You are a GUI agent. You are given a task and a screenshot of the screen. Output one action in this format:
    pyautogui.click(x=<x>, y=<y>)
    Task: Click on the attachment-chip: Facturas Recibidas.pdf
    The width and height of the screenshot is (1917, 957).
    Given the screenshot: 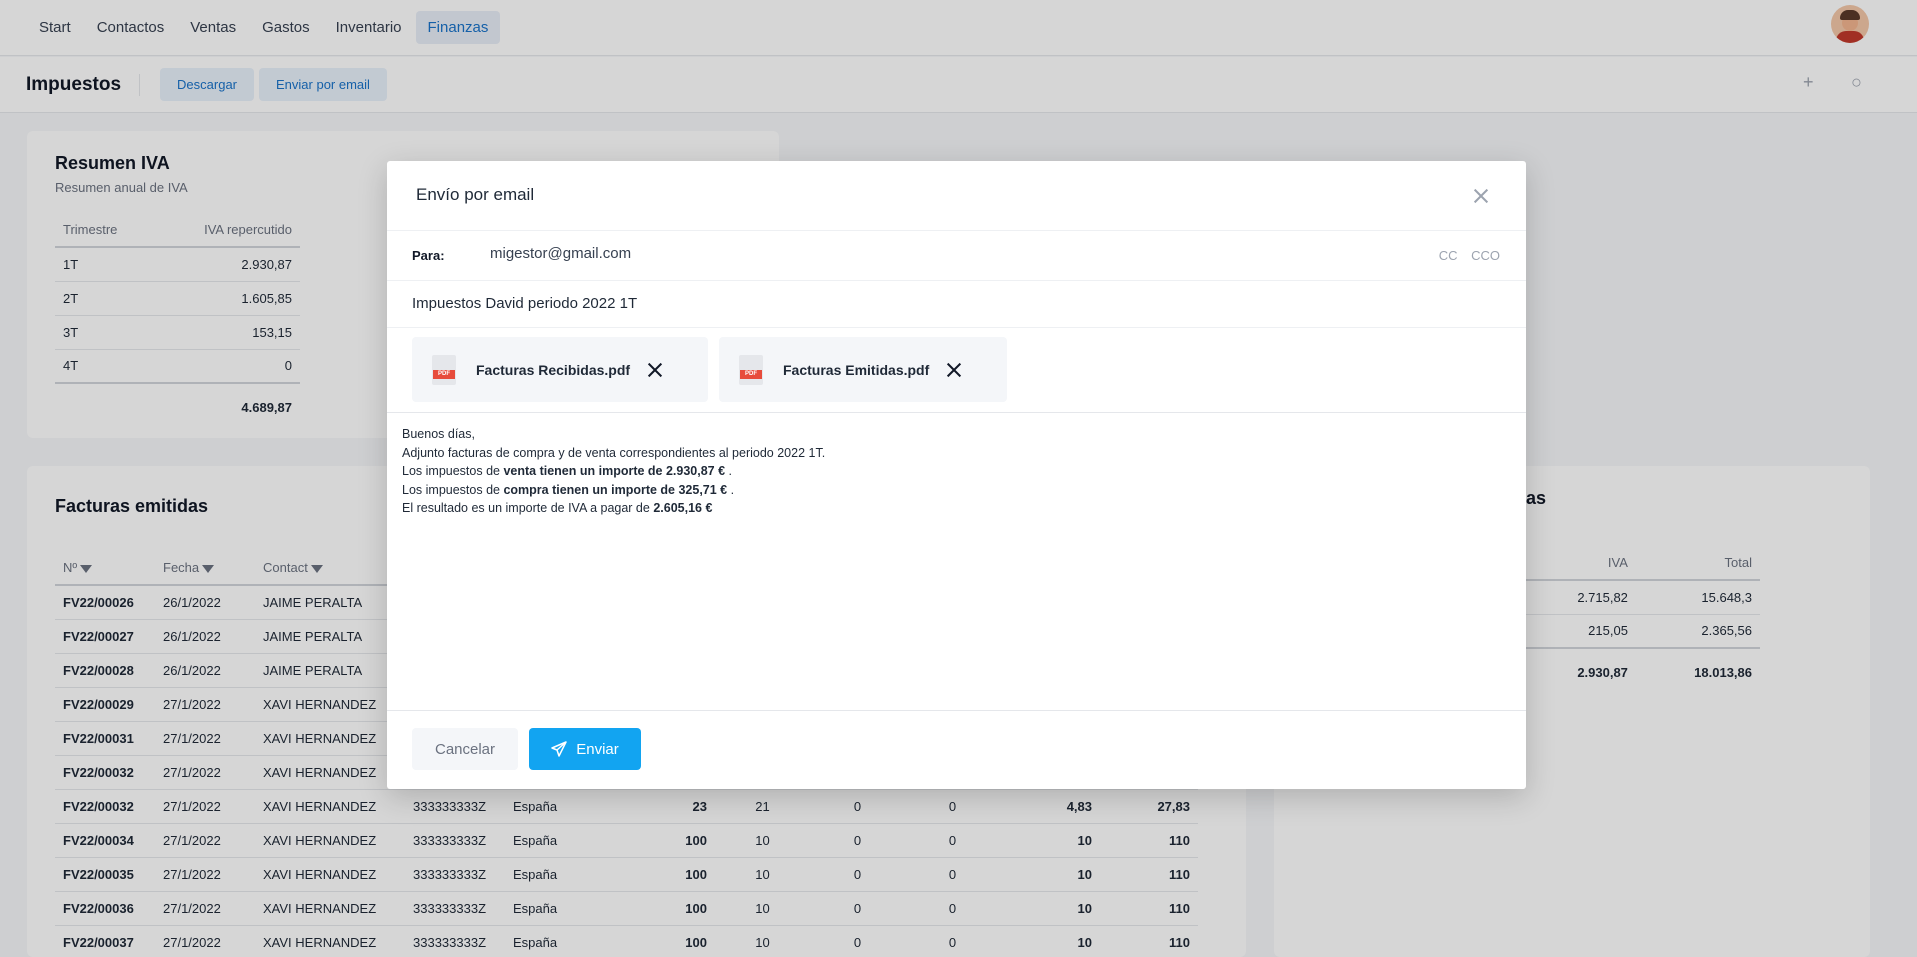 What is the action you would take?
    pyautogui.click(x=560, y=369)
    